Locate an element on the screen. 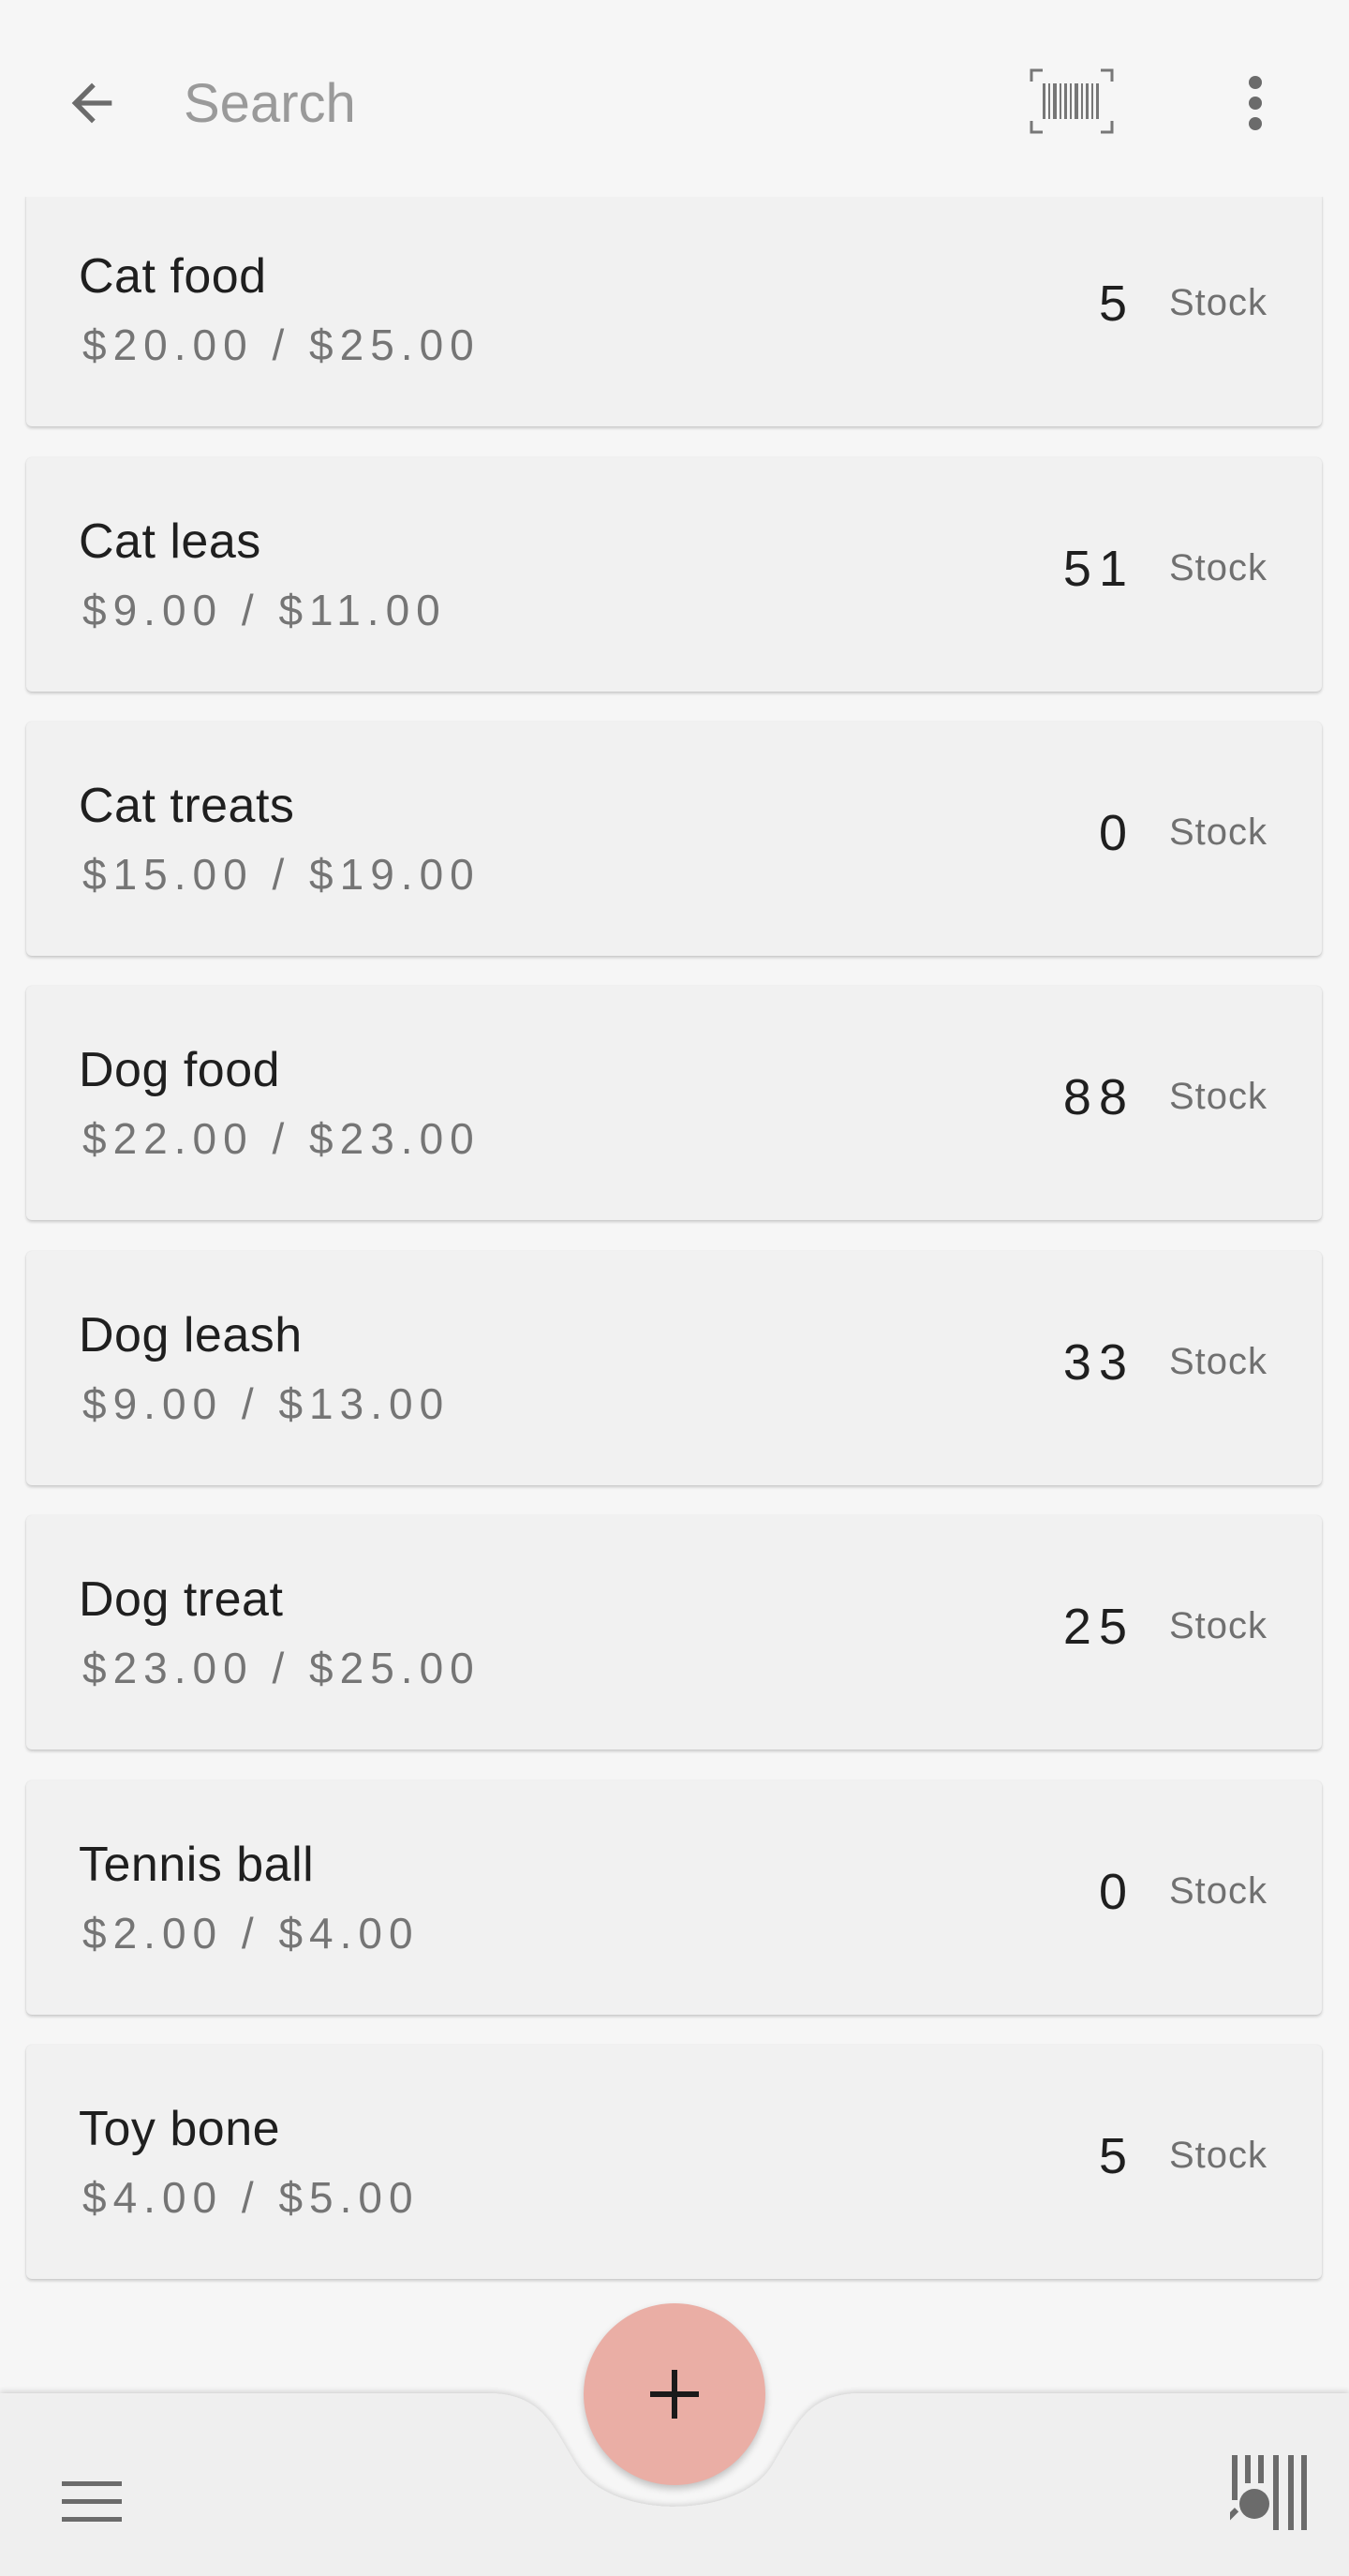  item-quantity: 51 is located at coordinates (1098, 569).